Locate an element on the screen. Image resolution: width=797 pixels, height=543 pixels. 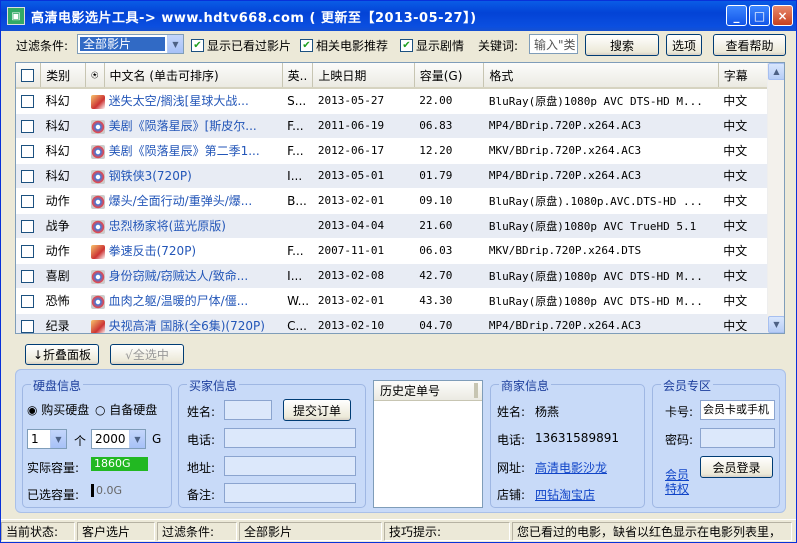
row-name: 央视高清 国脉(全6集)(720P) is located at coordinates (184, 323).